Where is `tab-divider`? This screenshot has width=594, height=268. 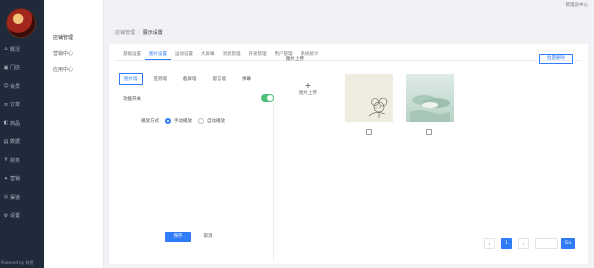
tab-divider is located at coordinates (348, 60).